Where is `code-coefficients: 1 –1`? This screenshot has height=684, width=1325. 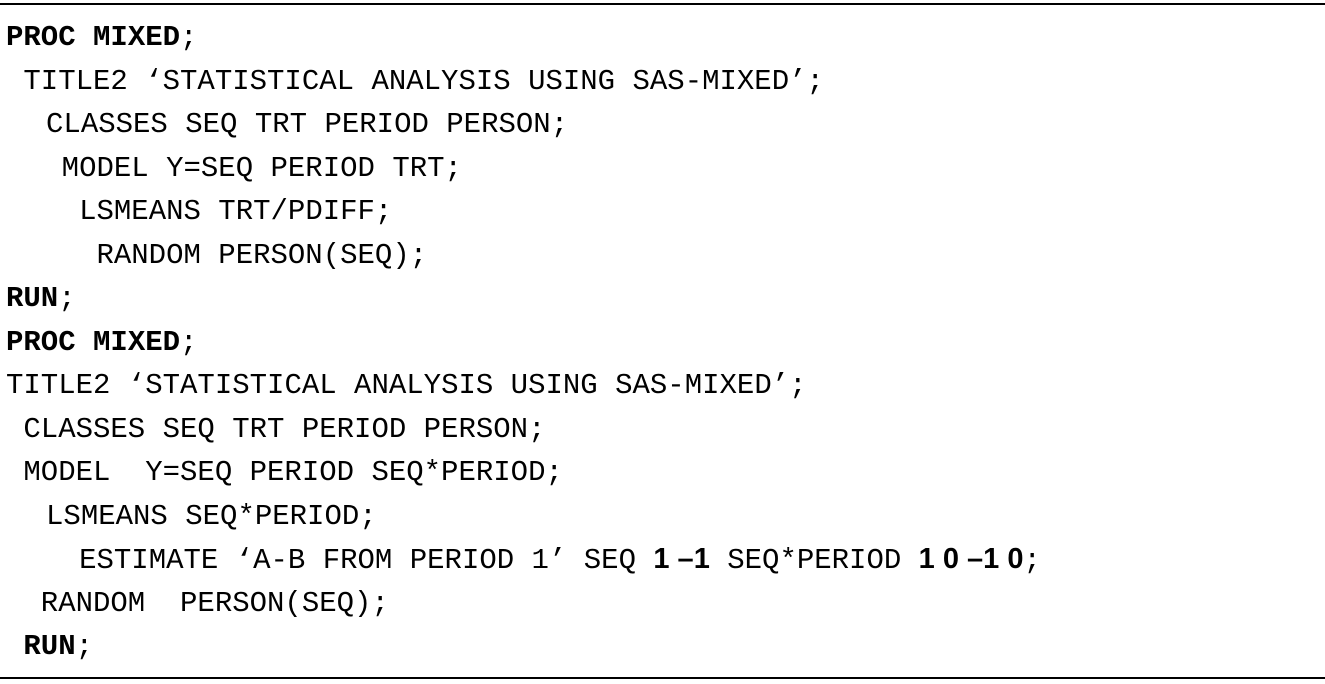
code-coefficients: 1 –1 is located at coordinates (681, 559).